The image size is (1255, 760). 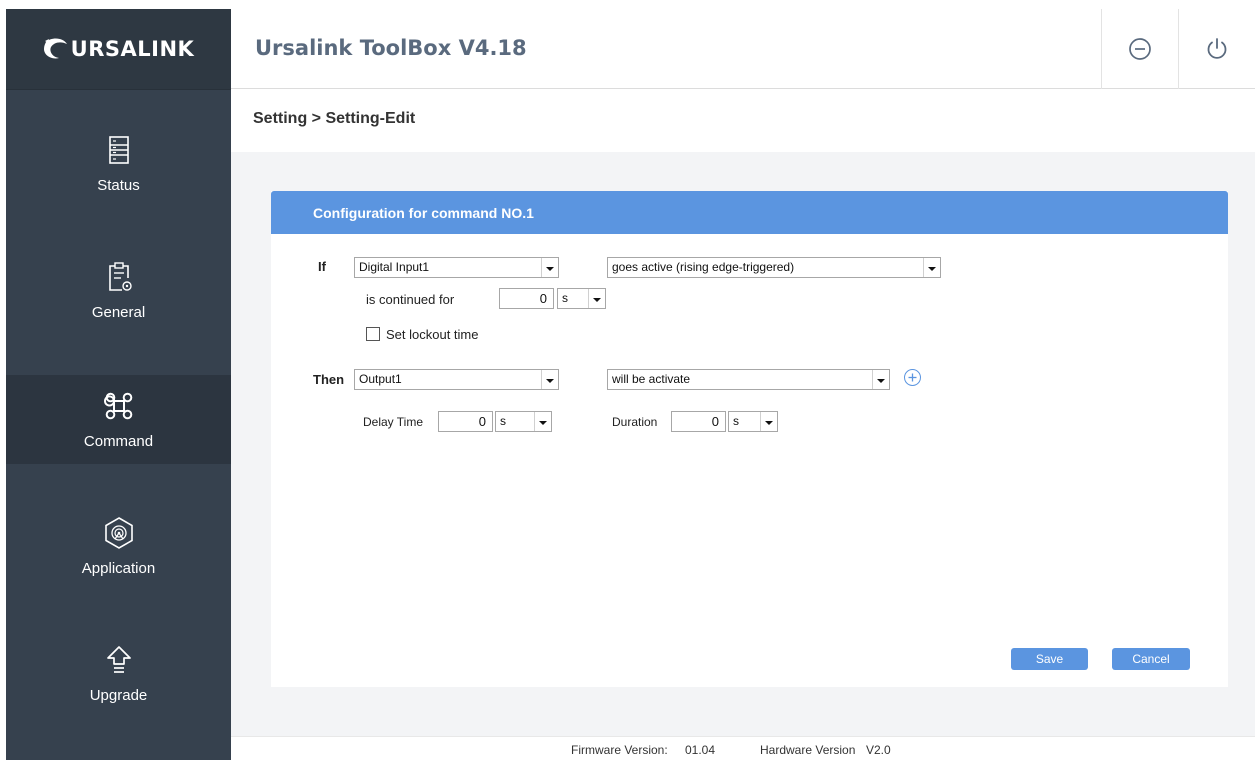 What do you see at coordinates (393, 422) in the screenshot?
I see `delay-time-label: Delay Time` at bounding box center [393, 422].